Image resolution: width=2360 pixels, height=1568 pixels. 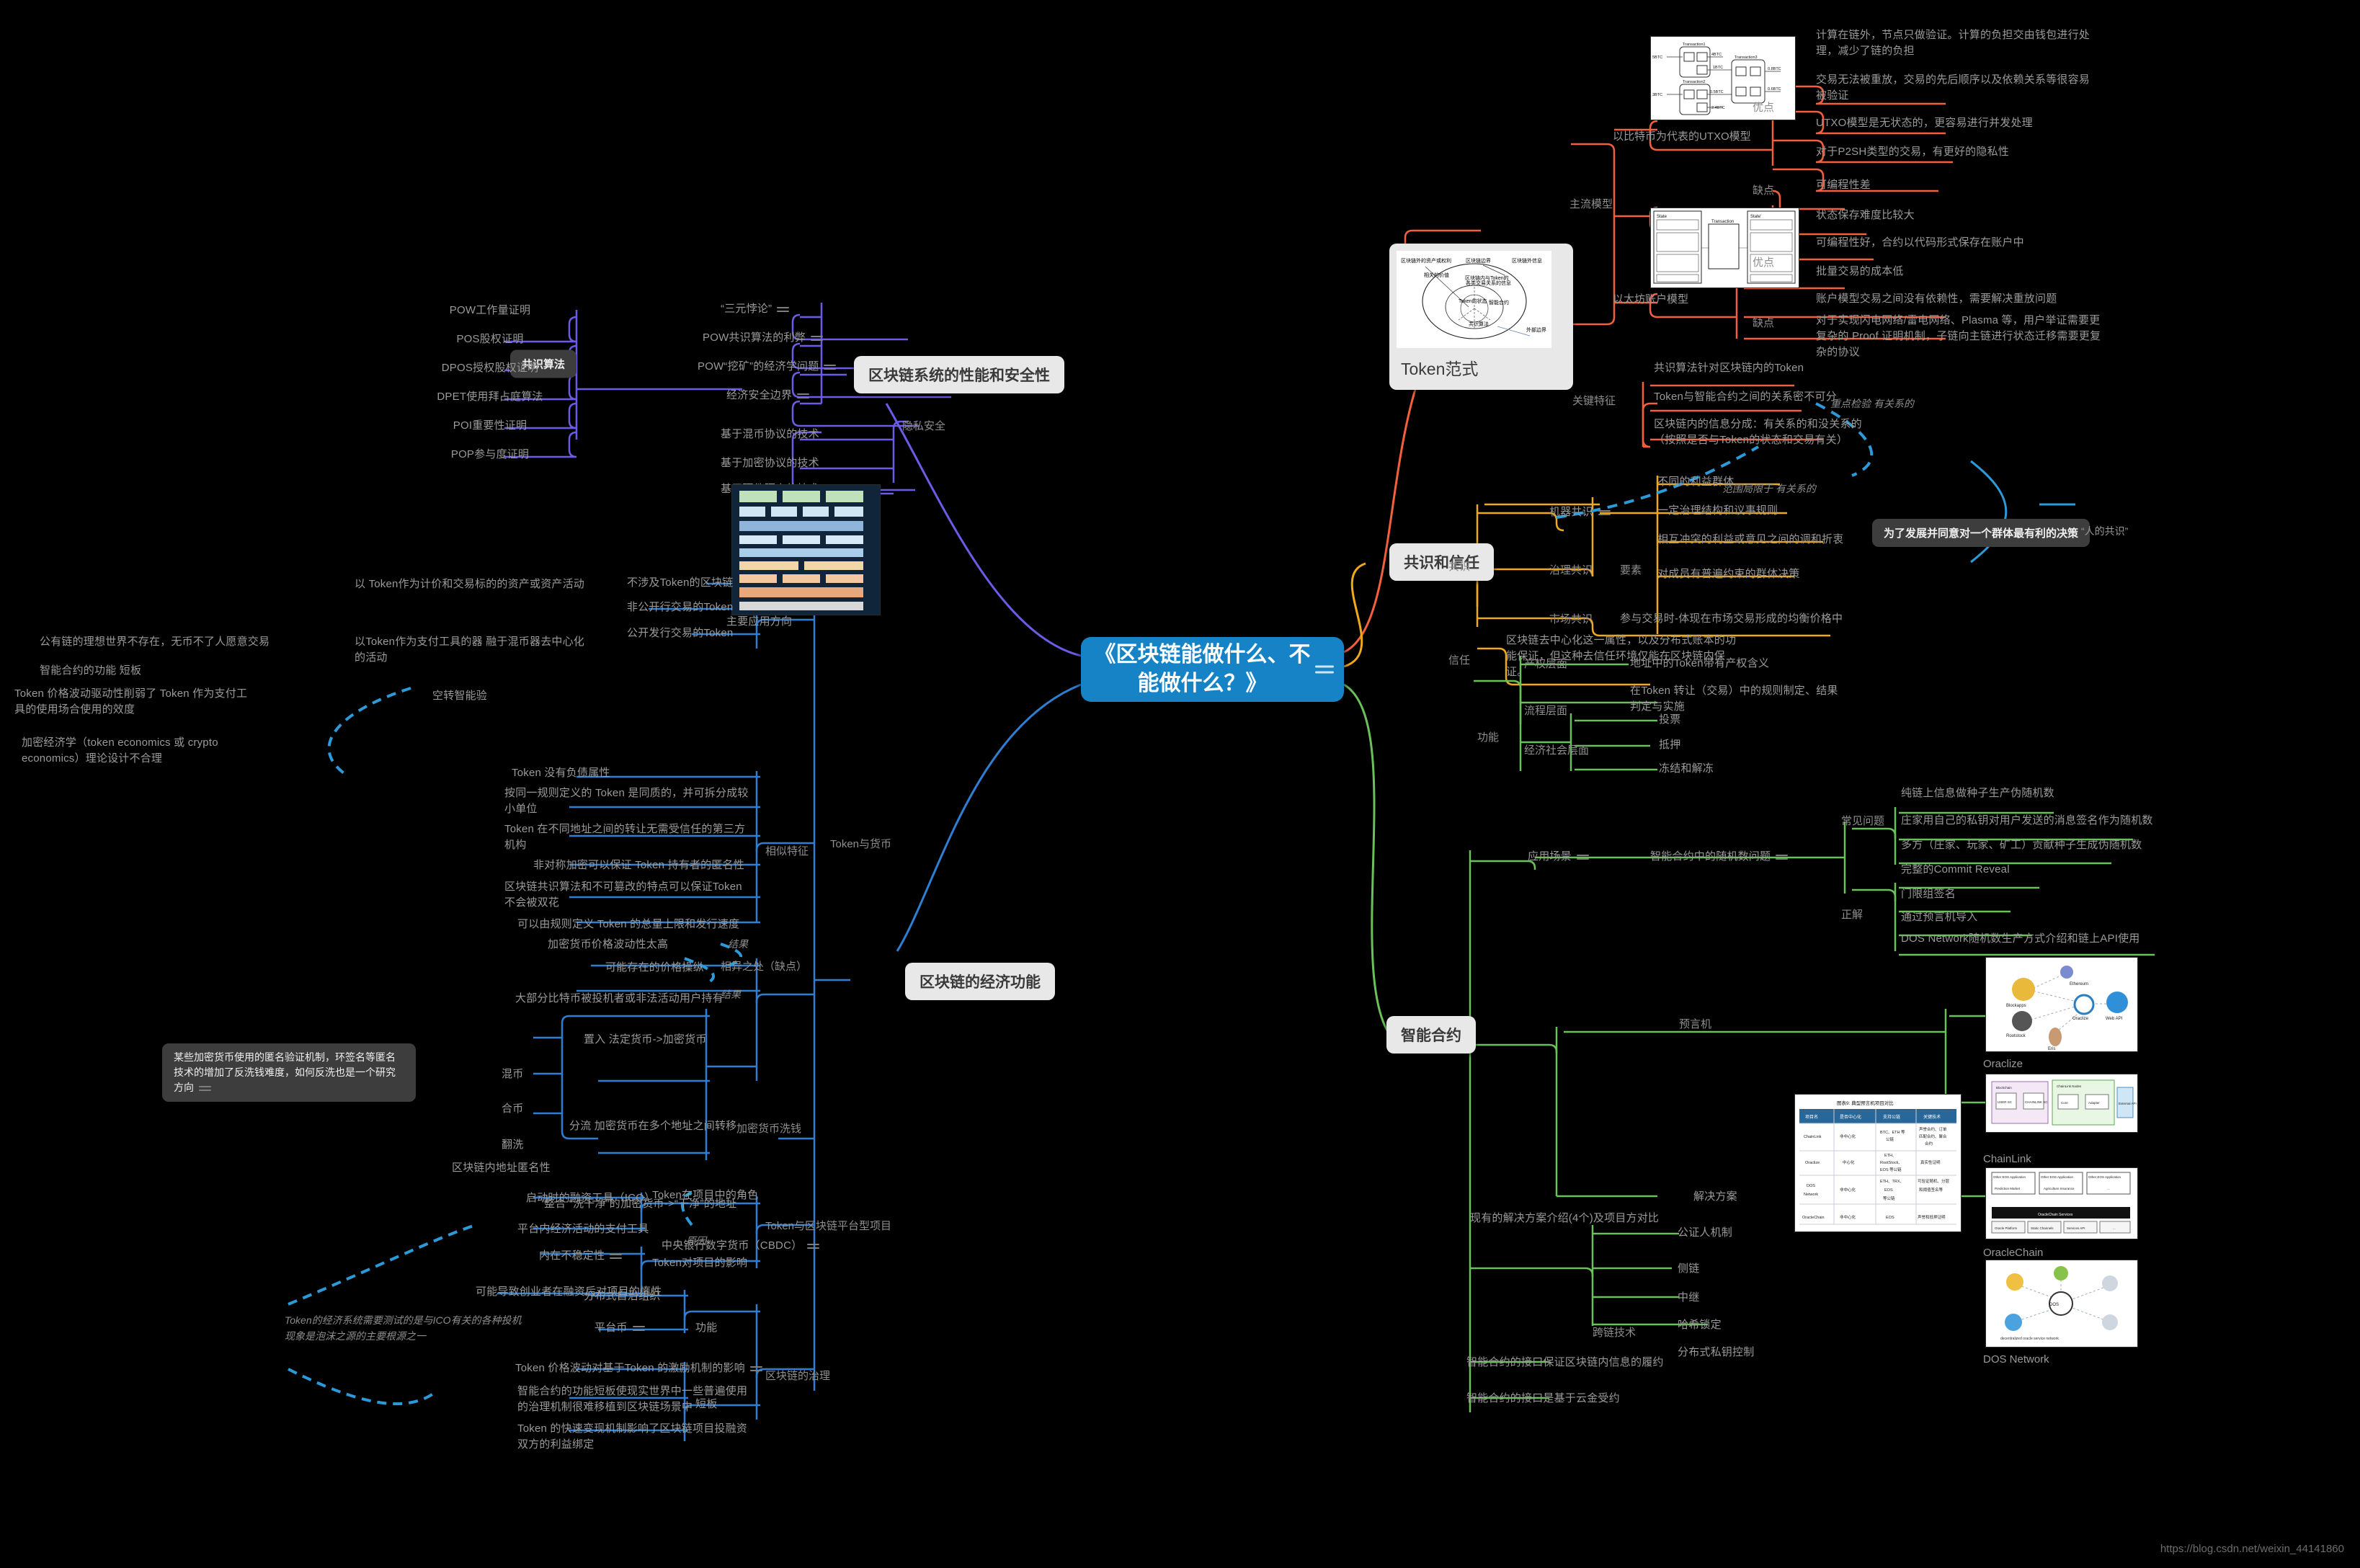 What do you see at coordinates (638, 1368) in the screenshot?
I see `short-item-0: Token 价格波动对基于Token 的激励机制的影响` at bounding box center [638, 1368].